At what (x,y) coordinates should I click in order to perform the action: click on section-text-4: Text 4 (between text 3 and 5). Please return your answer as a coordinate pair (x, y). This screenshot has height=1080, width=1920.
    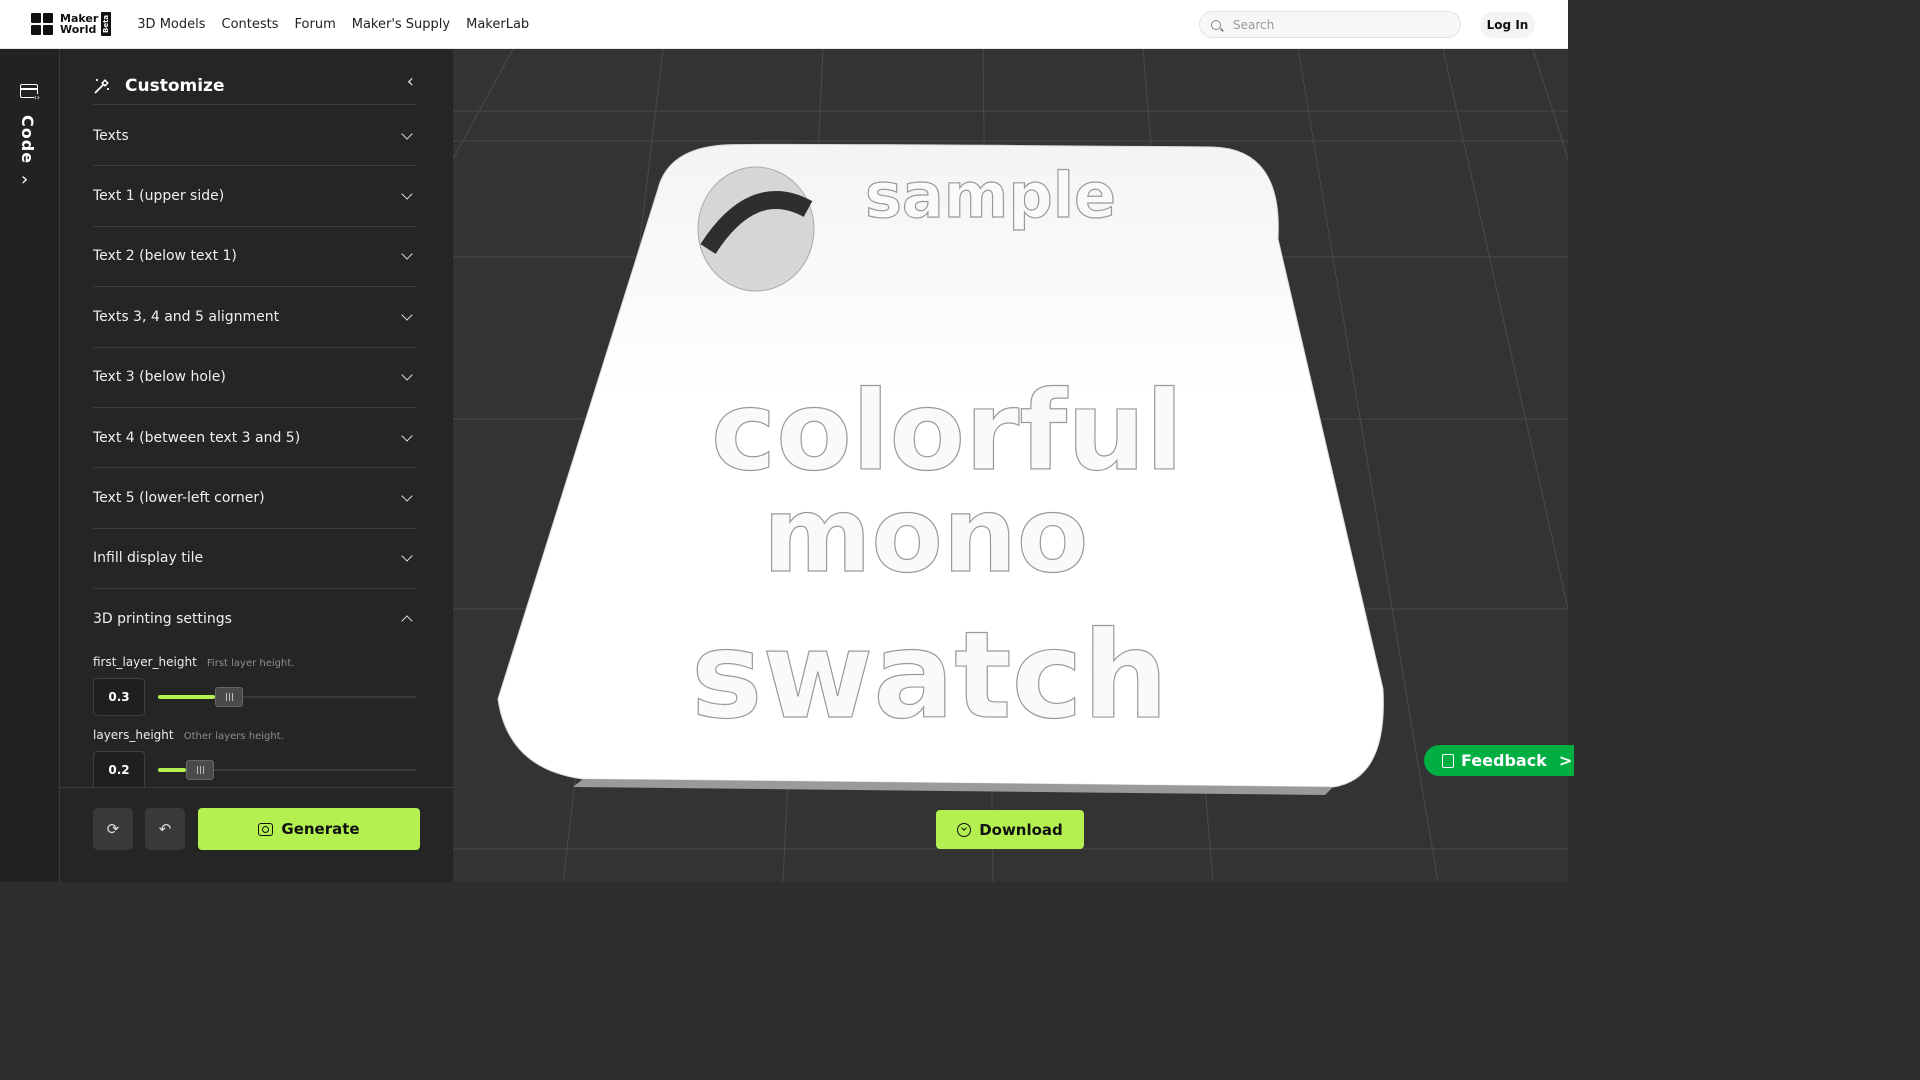
    Looking at the image, I should click on (254, 438).